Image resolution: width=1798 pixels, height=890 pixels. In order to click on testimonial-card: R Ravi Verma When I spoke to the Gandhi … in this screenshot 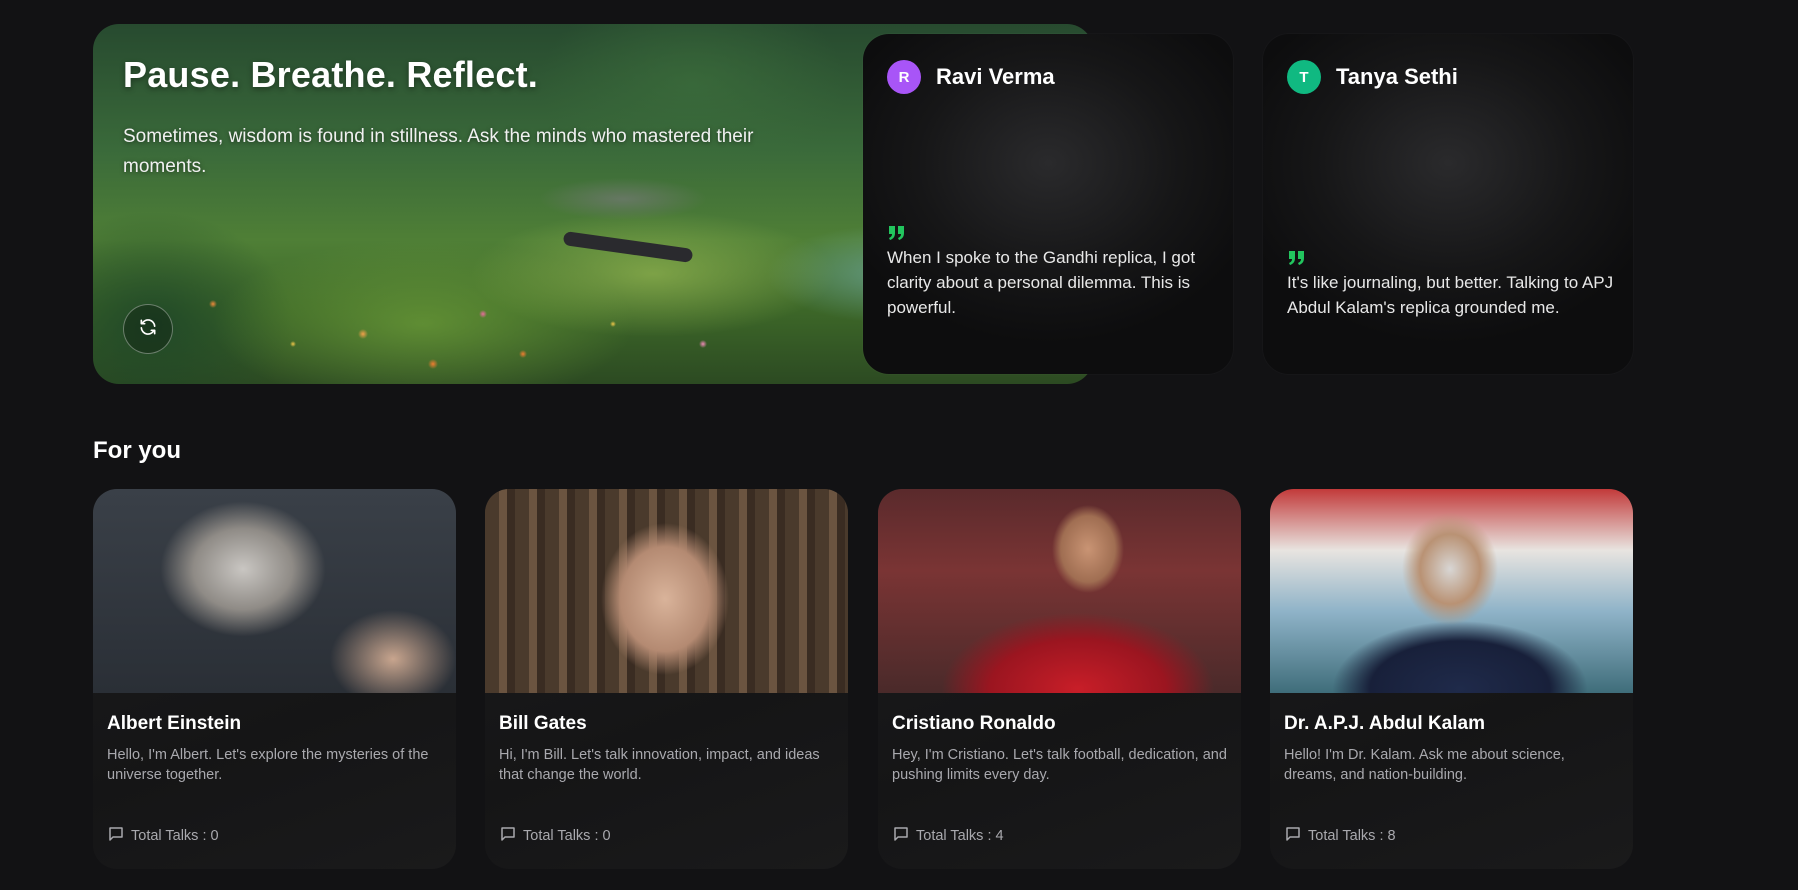, I will do `click(1048, 204)`.